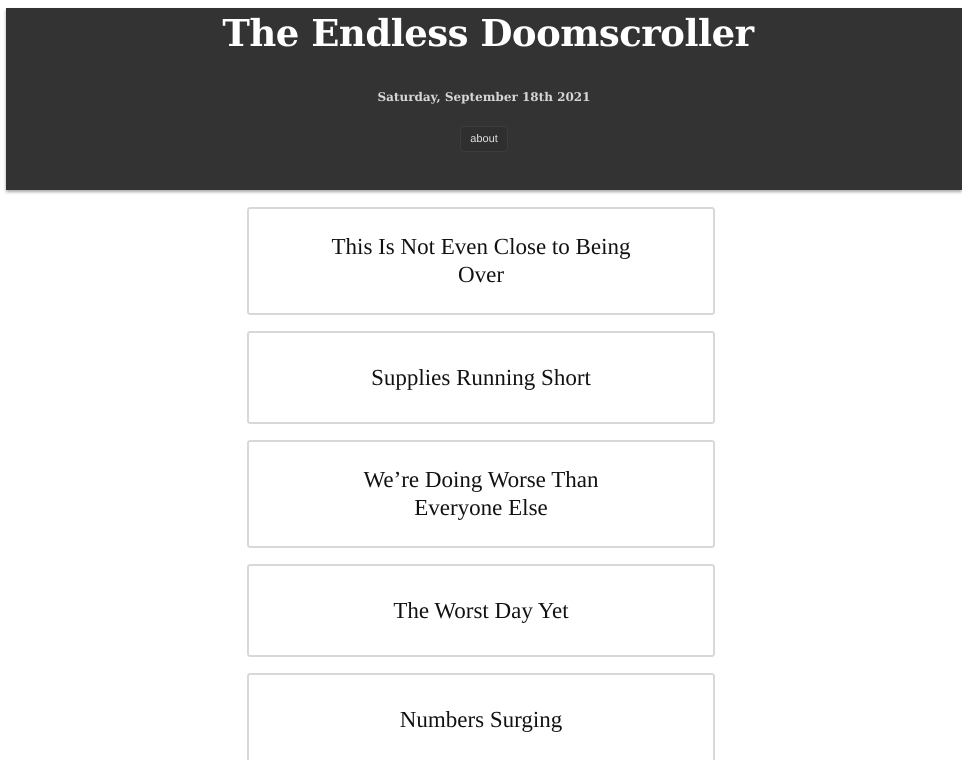 This screenshot has height=760, width=962. I want to click on about-button: about, so click(484, 139).